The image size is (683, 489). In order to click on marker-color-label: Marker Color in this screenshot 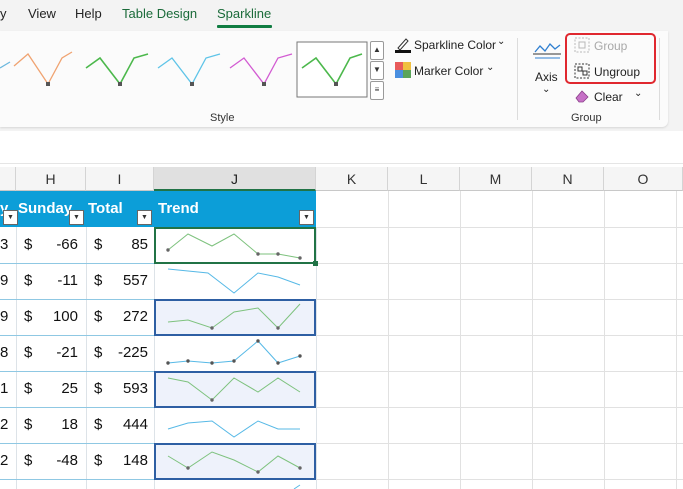, I will do `click(449, 71)`.